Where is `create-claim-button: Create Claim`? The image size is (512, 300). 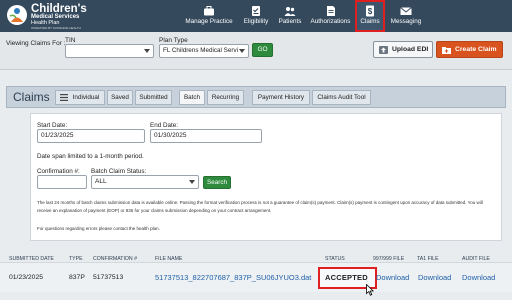
create-claim-button: Create Claim is located at coordinates (469, 49).